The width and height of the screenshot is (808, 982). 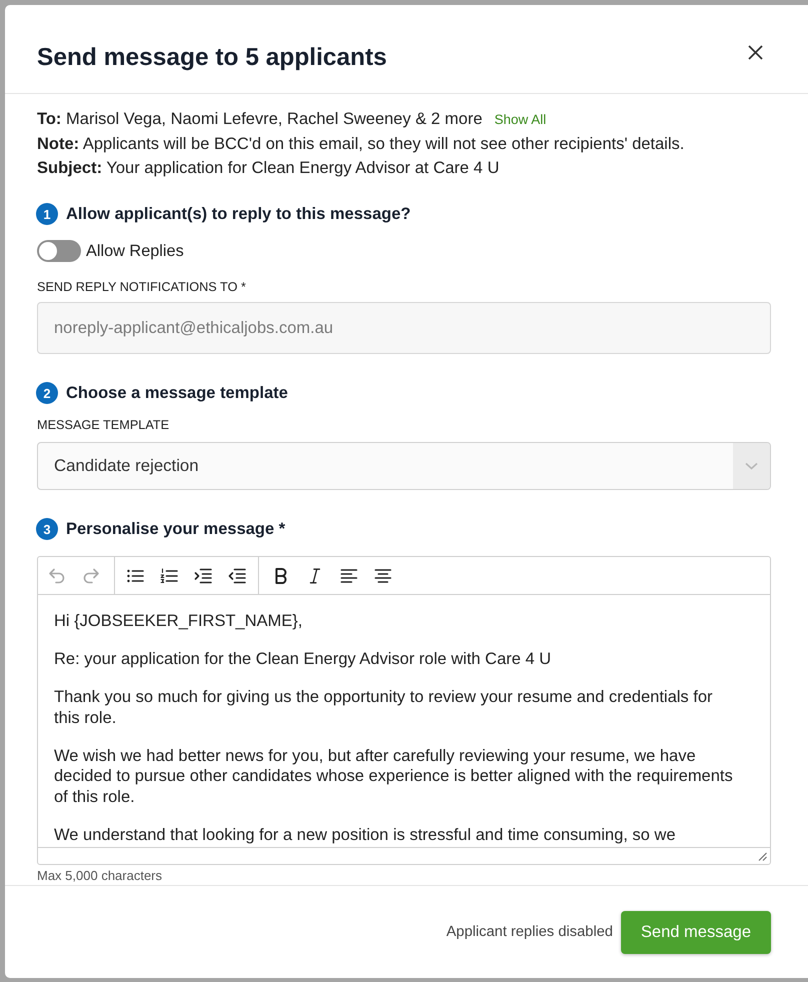 I want to click on align-left-icon, so click(x=349, y=575).